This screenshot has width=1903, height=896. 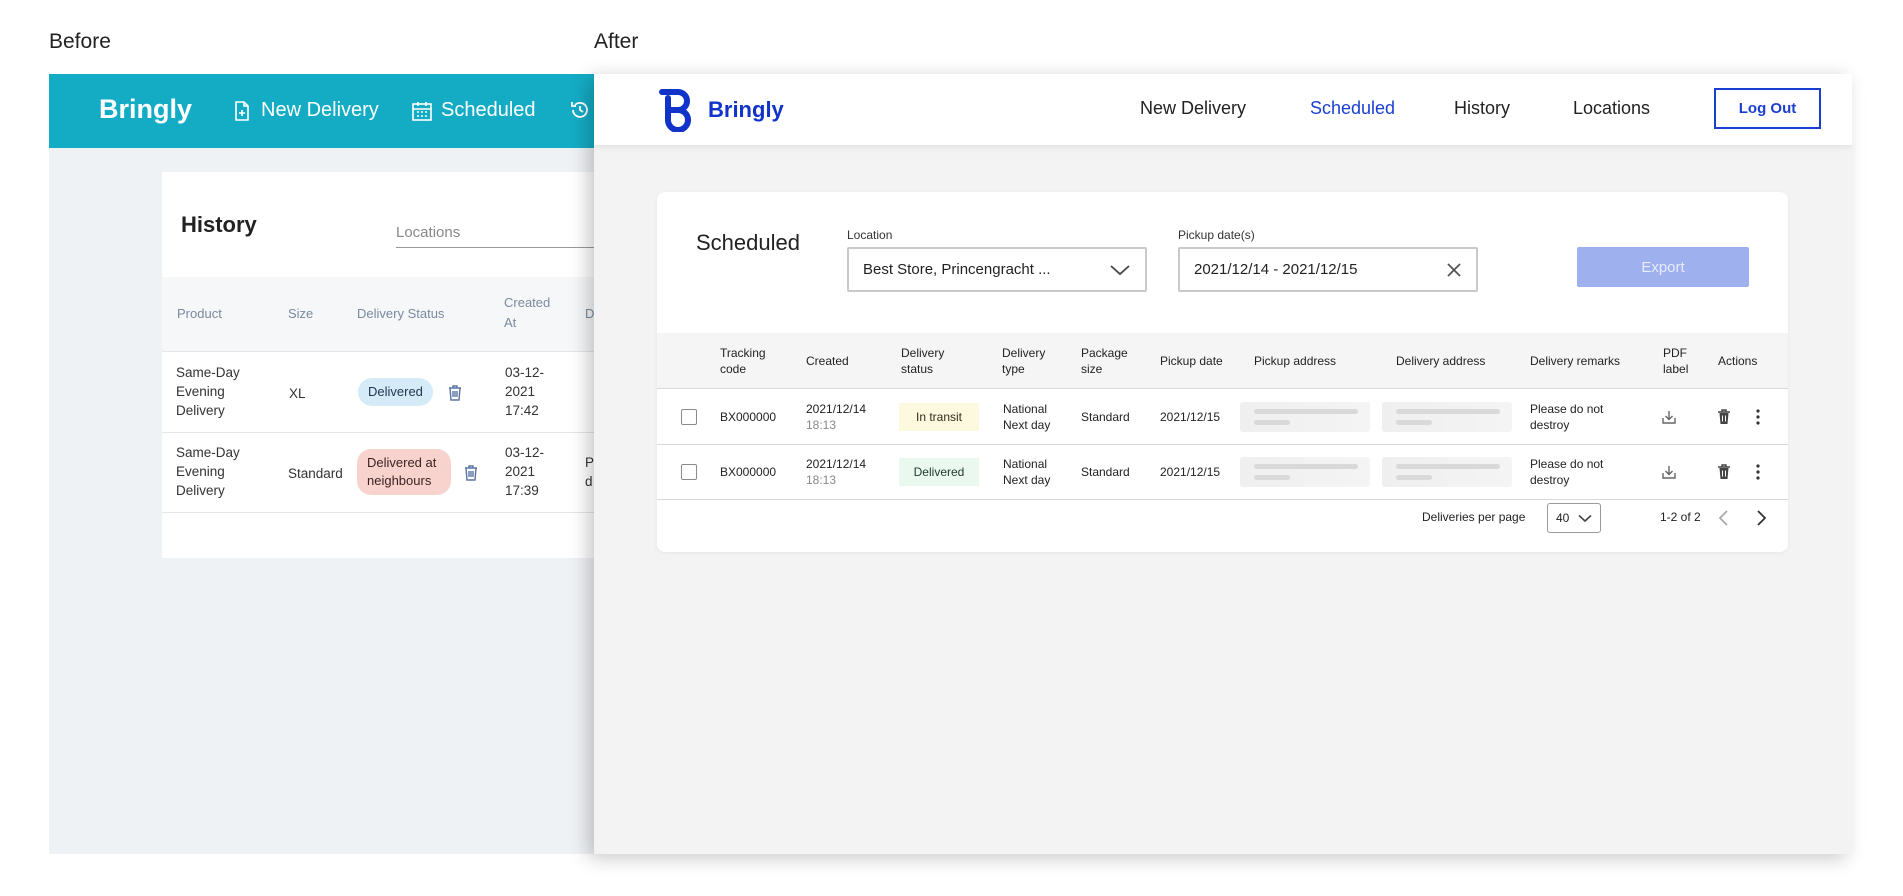 I want to click on created-cell: 03-12-2021 17:39, so click(x=525, y=471).